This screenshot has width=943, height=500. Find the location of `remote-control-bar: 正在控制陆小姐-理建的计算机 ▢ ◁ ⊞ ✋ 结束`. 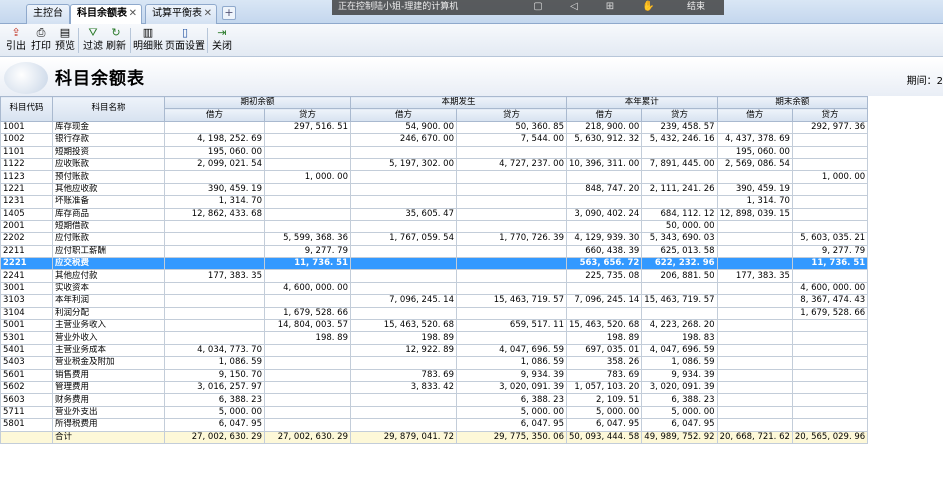

remote-control-bar: 正在控制陆小姐-理建的计算机 ▢ ◁ ⊞ ✋ 结束 is located at coordinates (528, 7).